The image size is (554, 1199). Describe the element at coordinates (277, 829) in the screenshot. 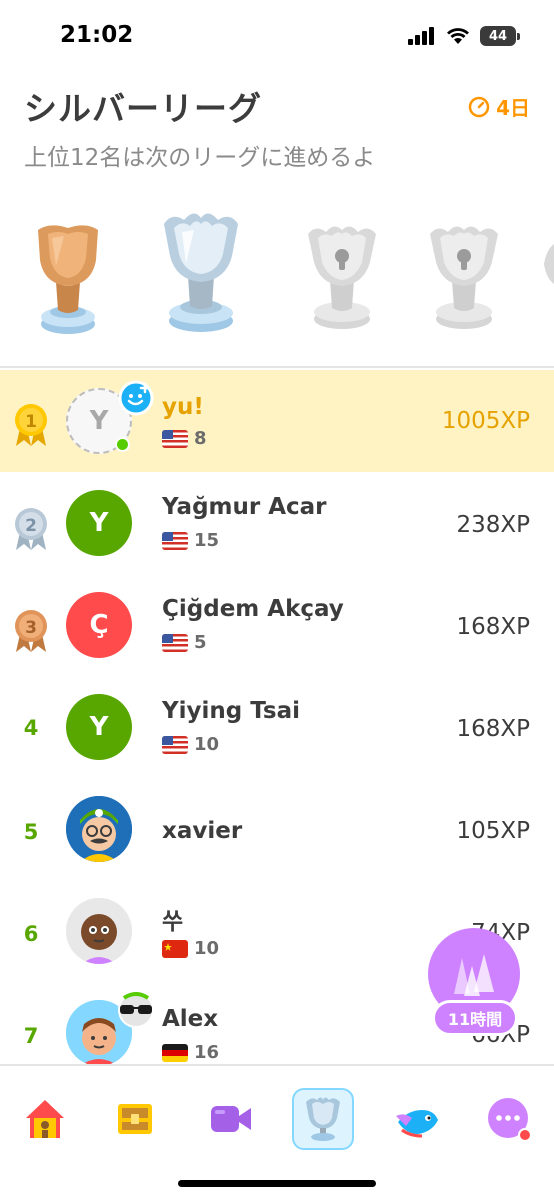

I see `leaderboard-row: 5 xavier 105XP` at that location.